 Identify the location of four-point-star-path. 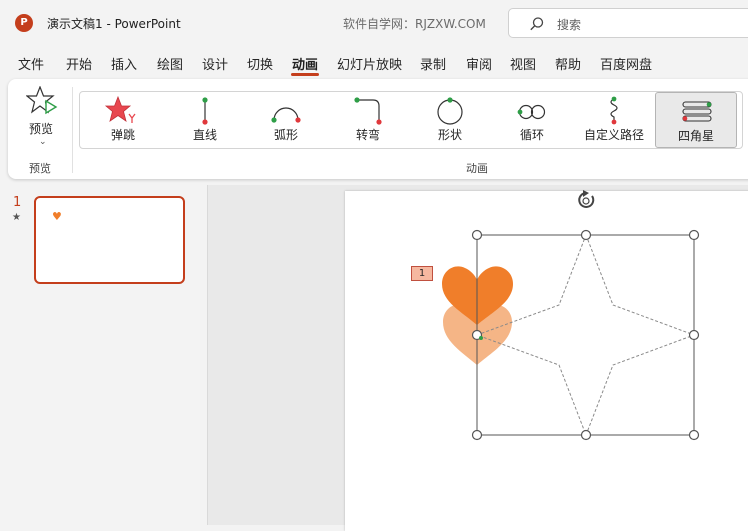
(585, 335).